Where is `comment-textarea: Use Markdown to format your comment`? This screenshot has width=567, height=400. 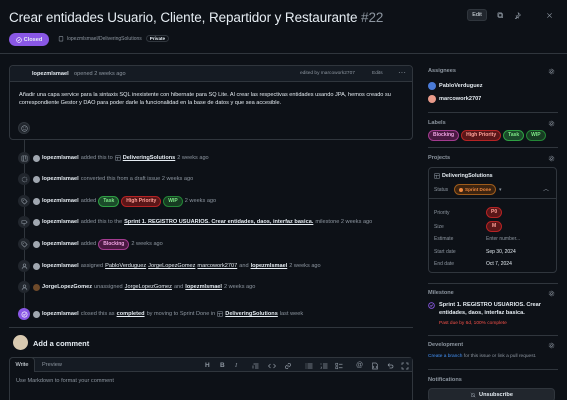 comment-textarea: Use Markdown to format your comment is located at coordinates (211, 381).